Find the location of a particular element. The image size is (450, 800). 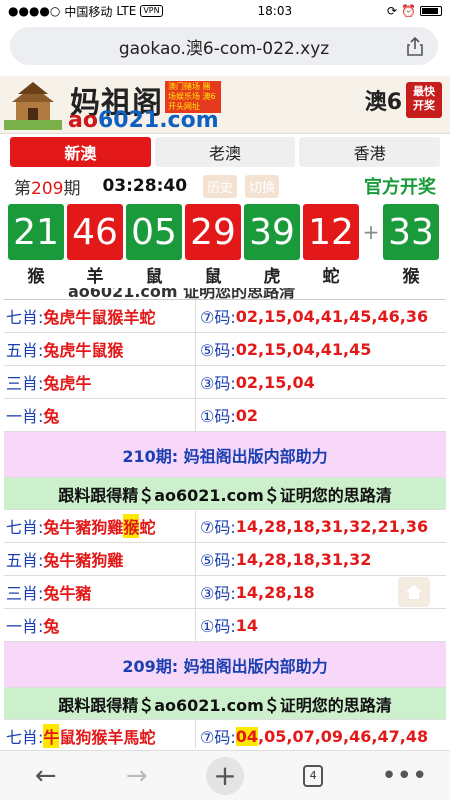

tabs-button: 4 is located at coordinates (313, 776).